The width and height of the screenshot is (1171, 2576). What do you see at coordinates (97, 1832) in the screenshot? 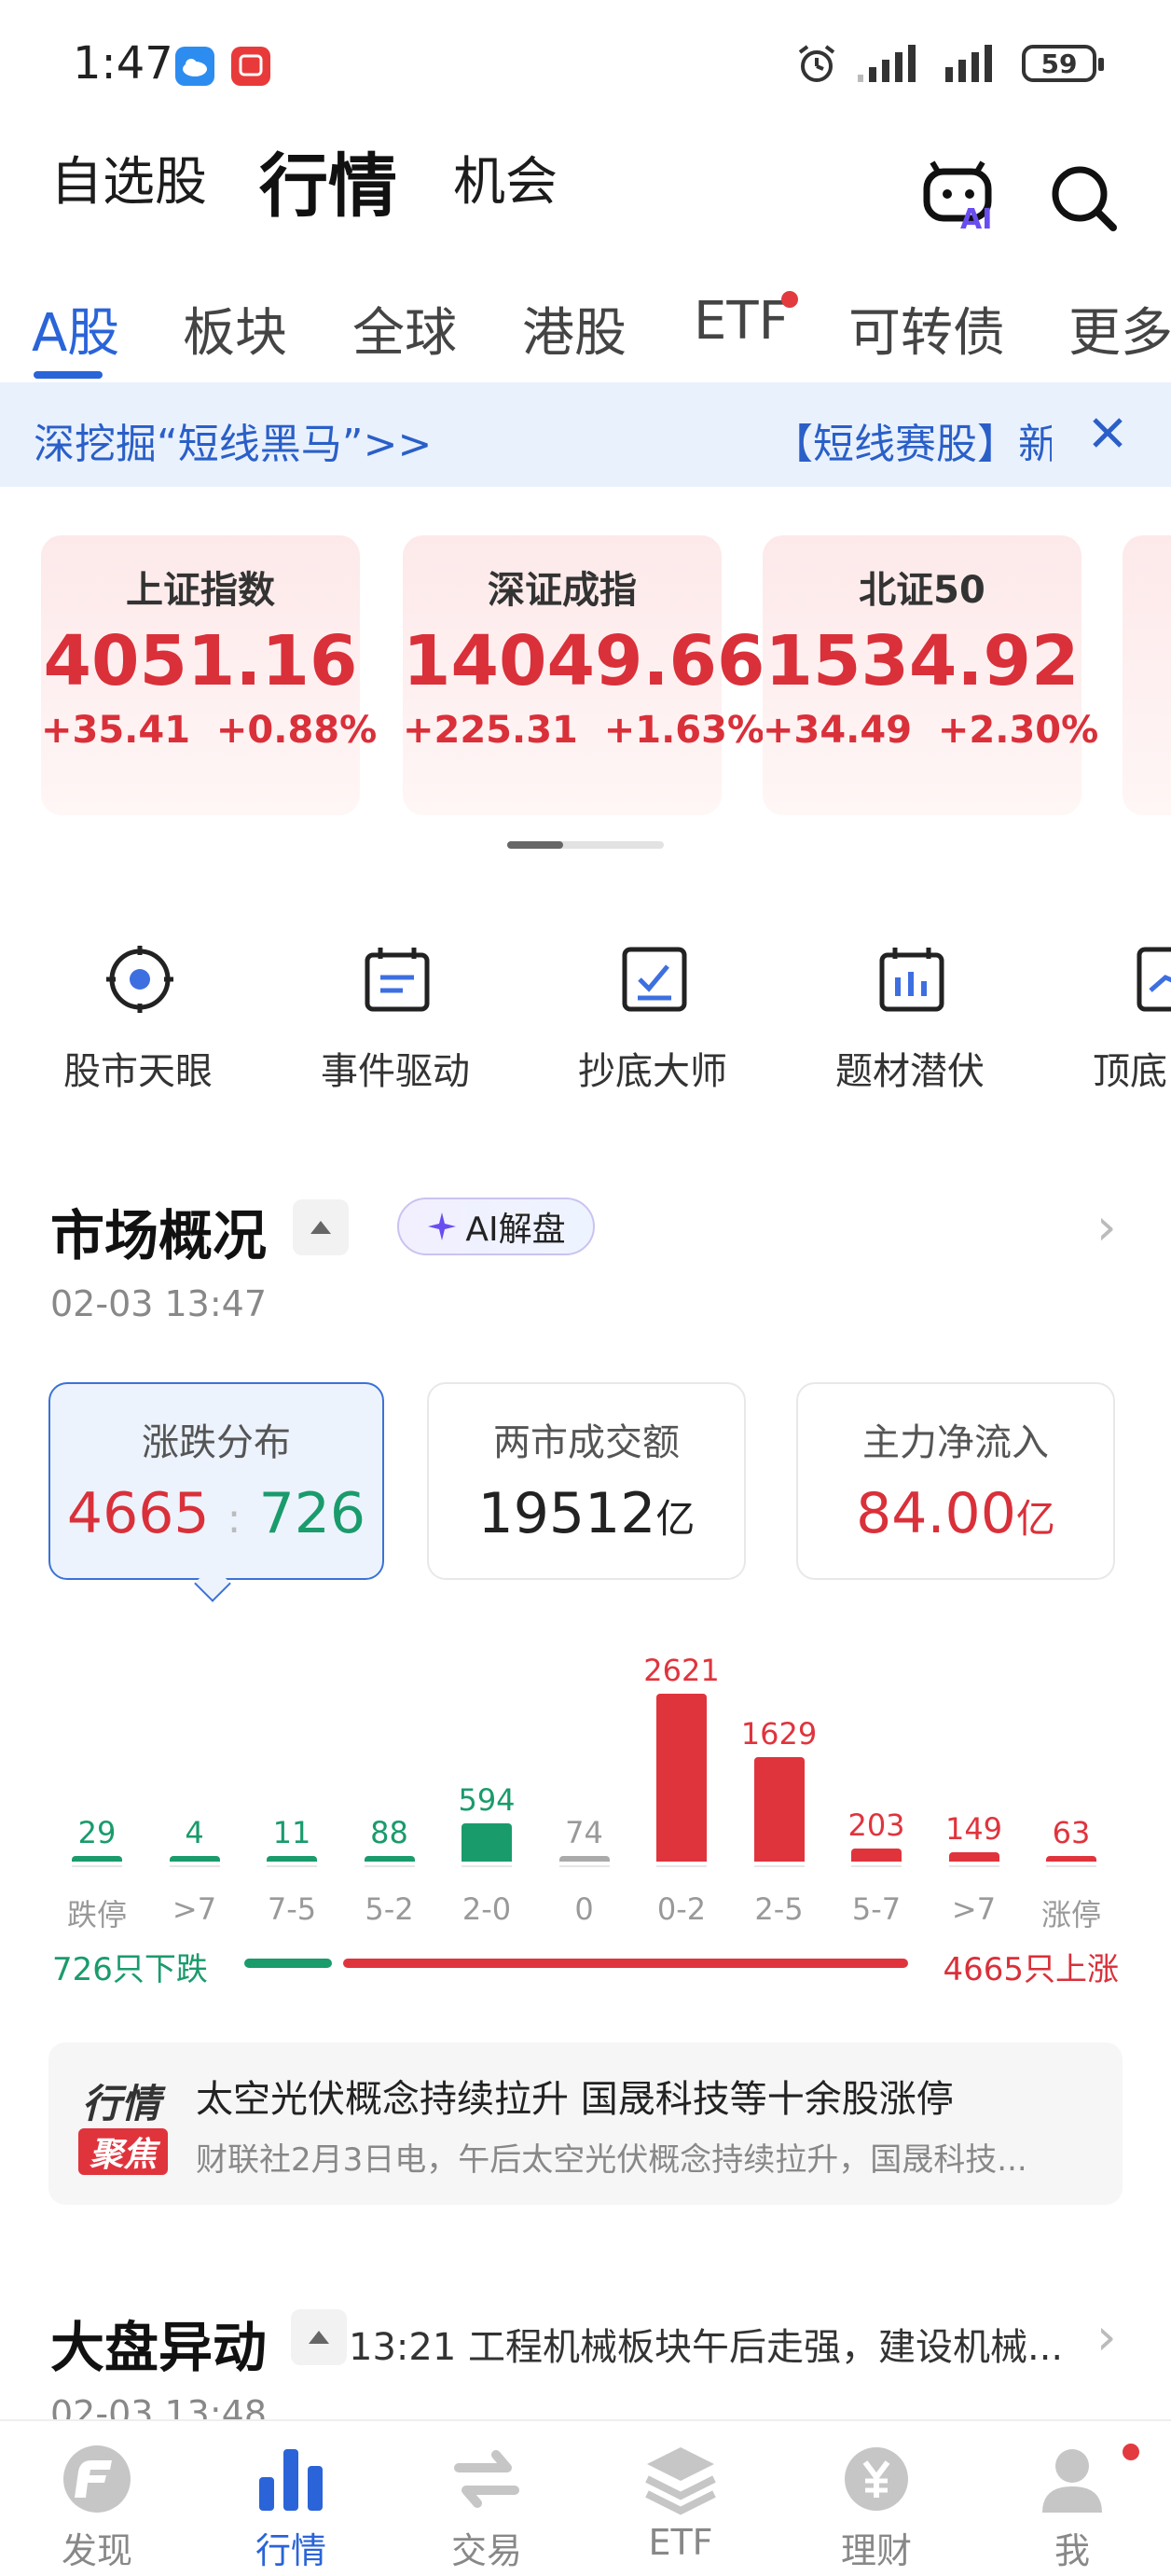
I see `bar-value-label: 29` at bounding box center [97, 1832].